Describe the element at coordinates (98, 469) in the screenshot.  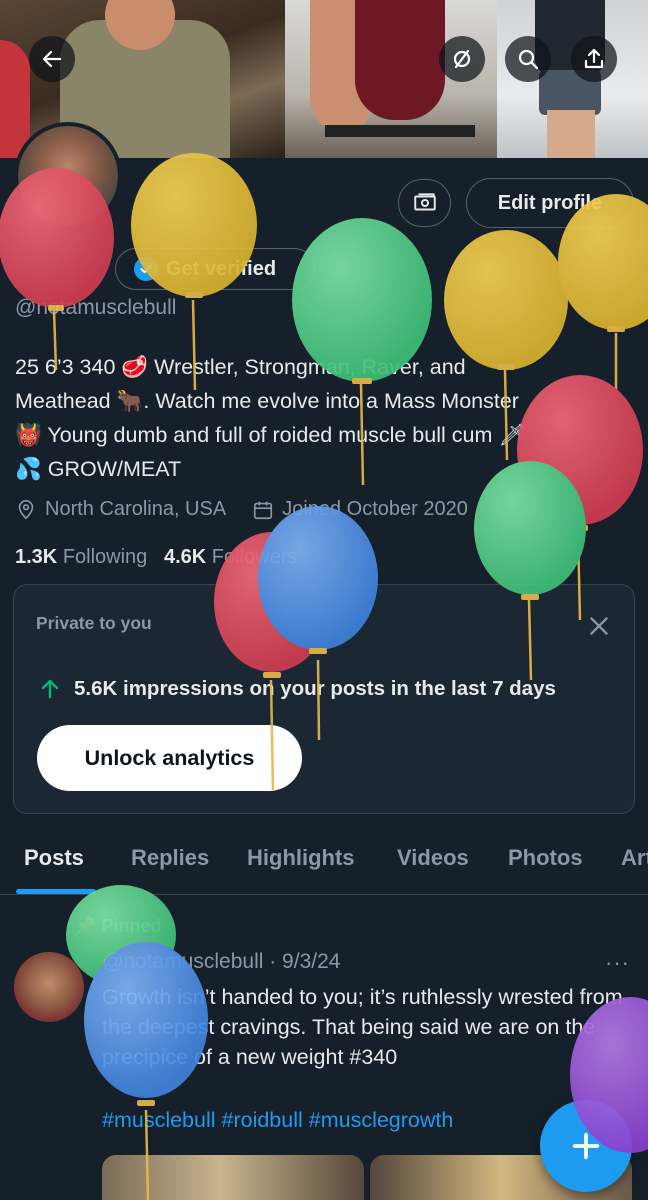
I see `bio-line: 💦 GROW/MEAT` at that location.